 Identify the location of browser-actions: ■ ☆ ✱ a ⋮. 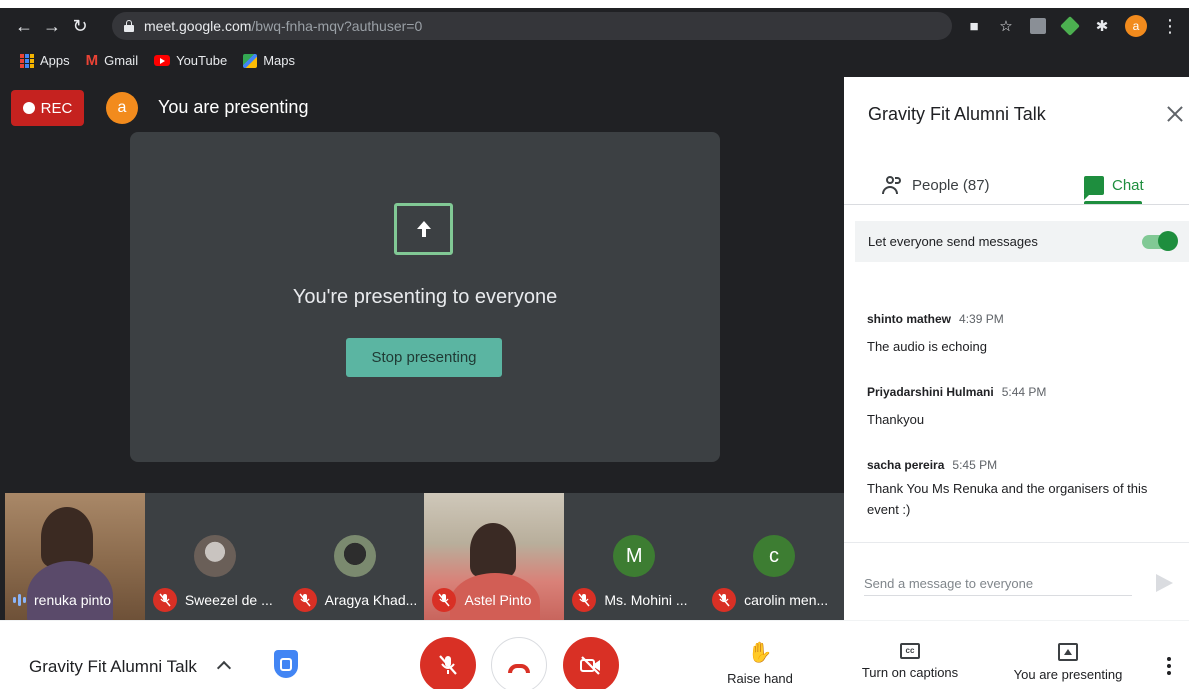
(1077, 26).